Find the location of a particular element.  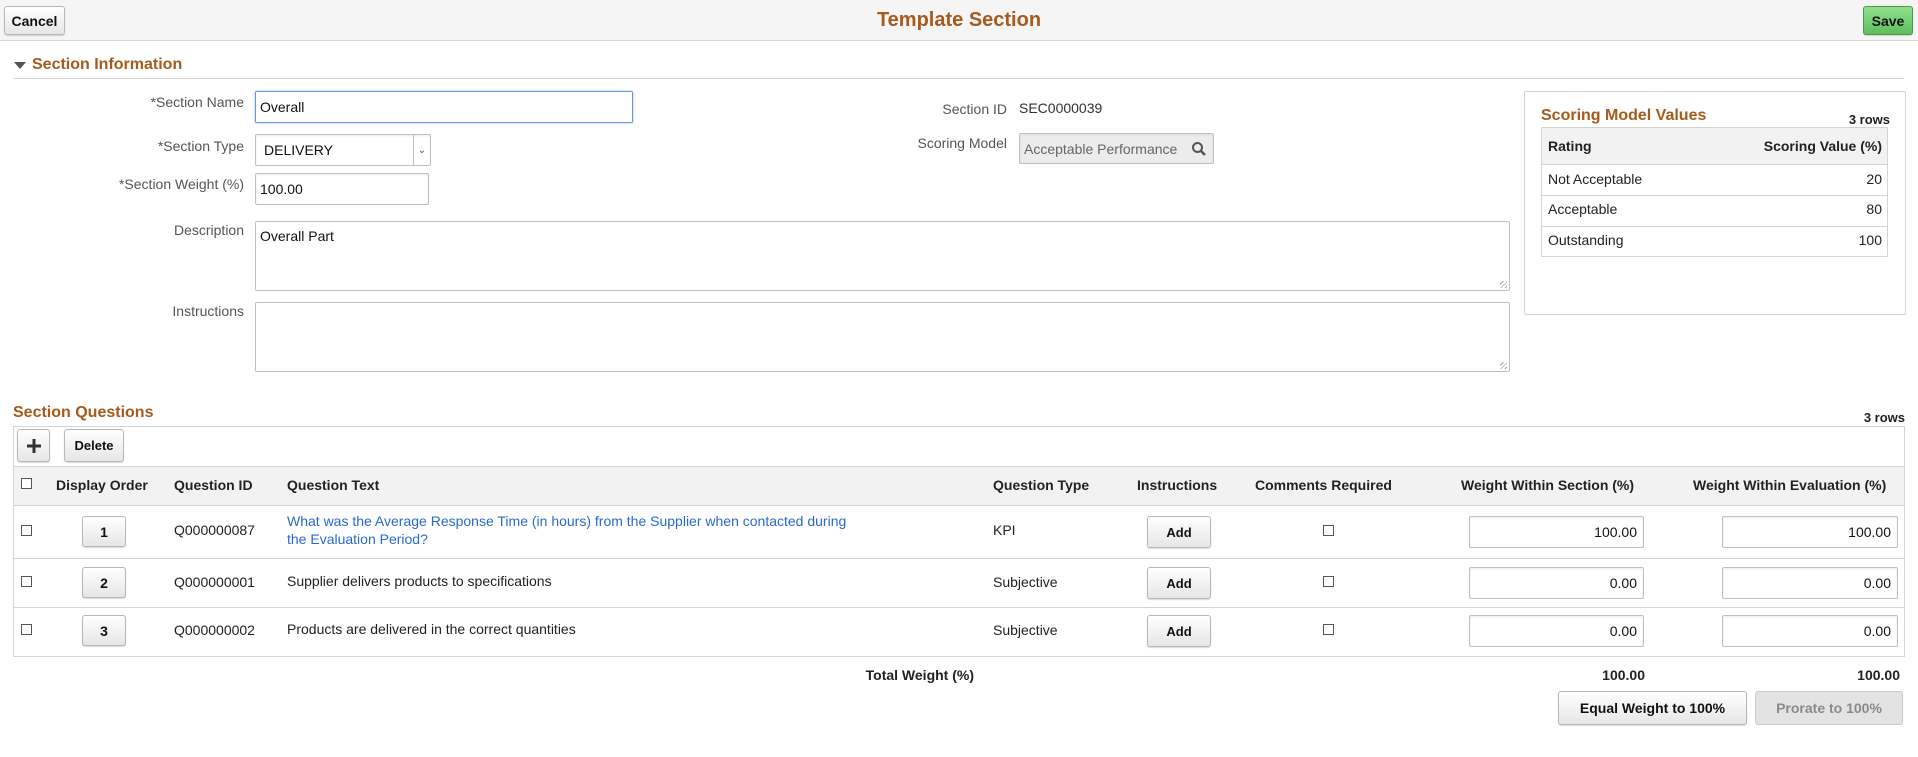

page-title: Template Section is located at coordinates (959, 20).